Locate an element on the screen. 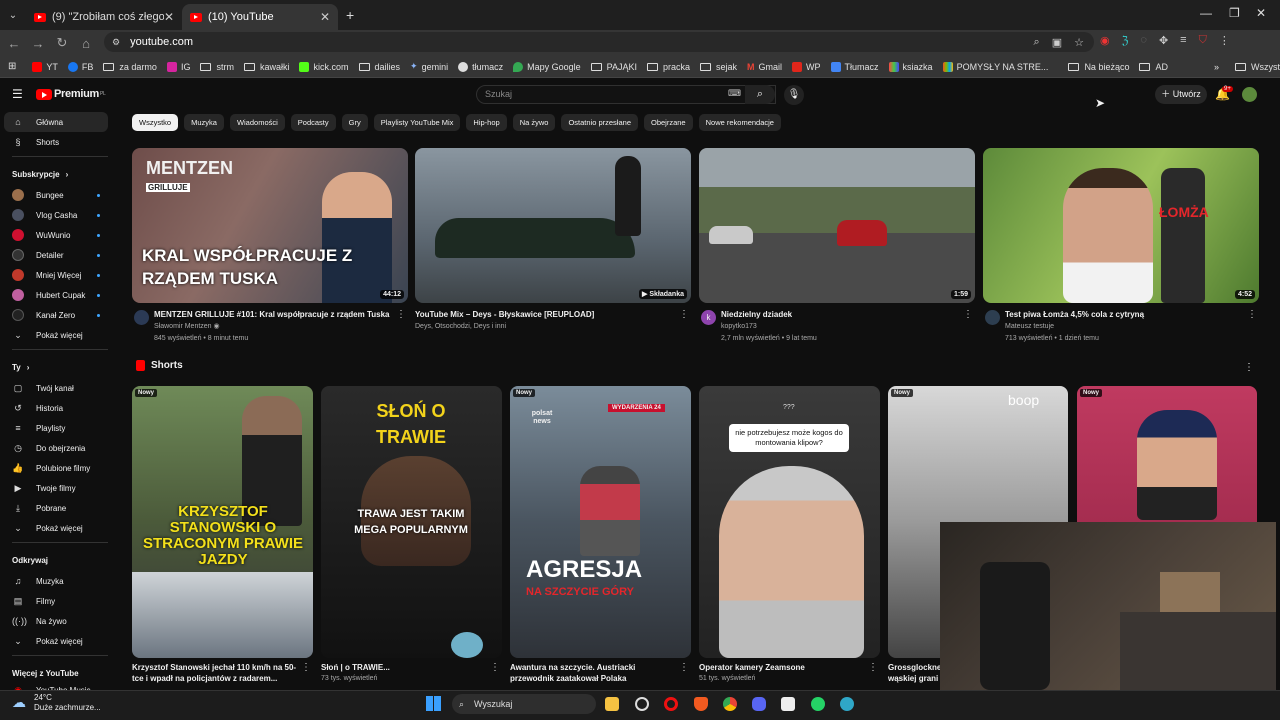 The image size is (1280, 720). bookmark-folder: kawałki is located at coordinates (266, 67).